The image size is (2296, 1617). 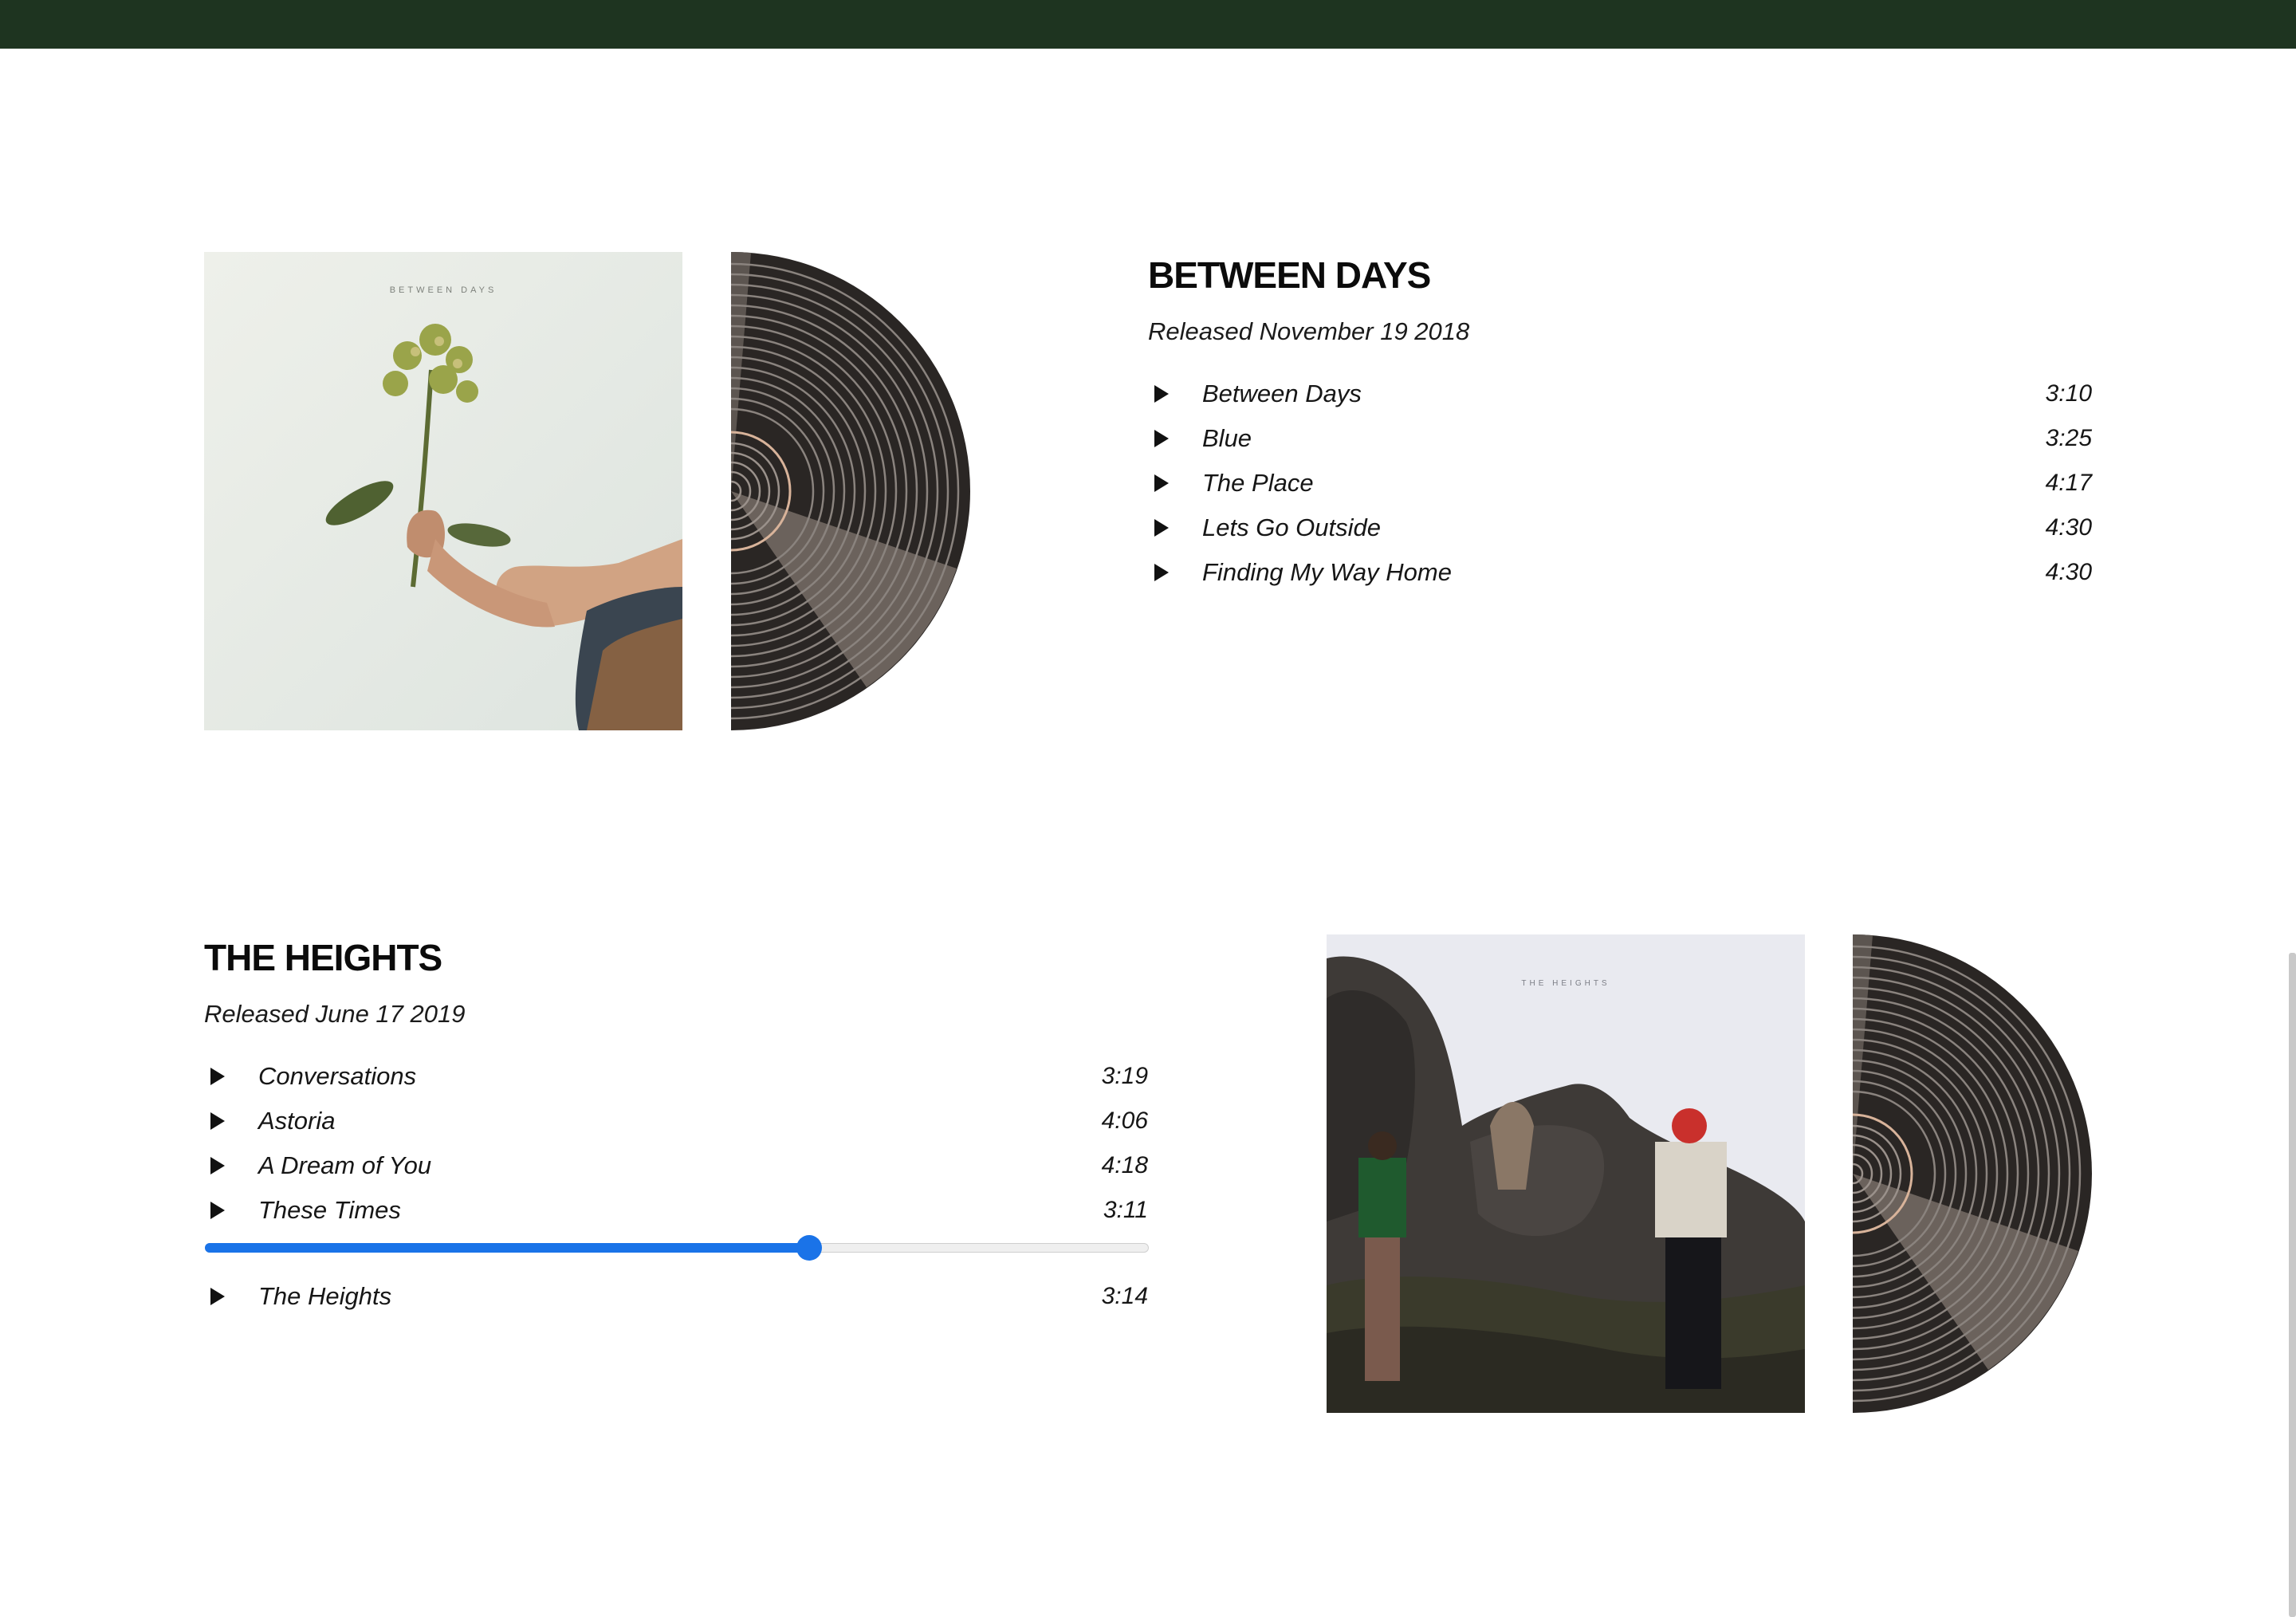 What do you see at coordinates (1124, 1076) in the screenshot?
I see `track-duration: 3:19` at bounding box center [1124, 1076].